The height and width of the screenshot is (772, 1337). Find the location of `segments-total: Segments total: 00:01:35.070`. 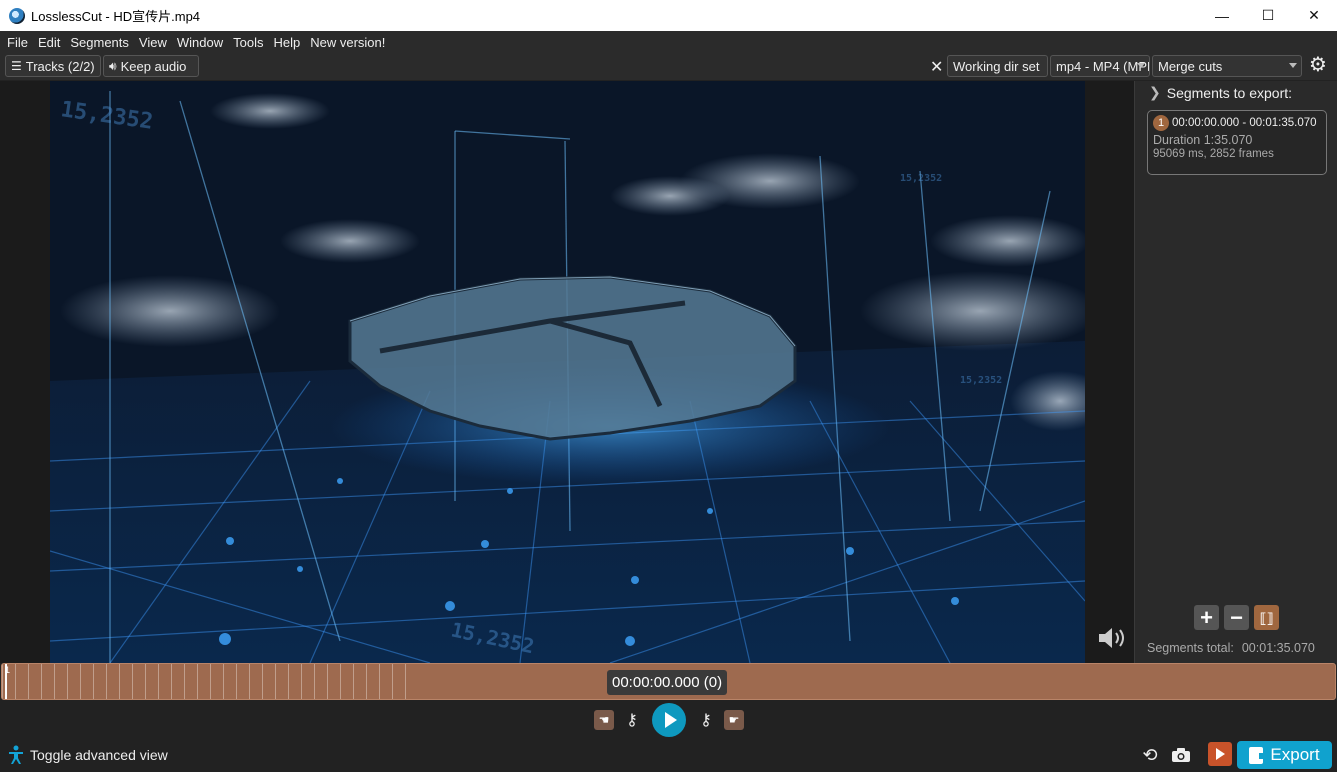

segments-total: Segments total: 00:01:35.070 is located at coordinates (1231, 648).